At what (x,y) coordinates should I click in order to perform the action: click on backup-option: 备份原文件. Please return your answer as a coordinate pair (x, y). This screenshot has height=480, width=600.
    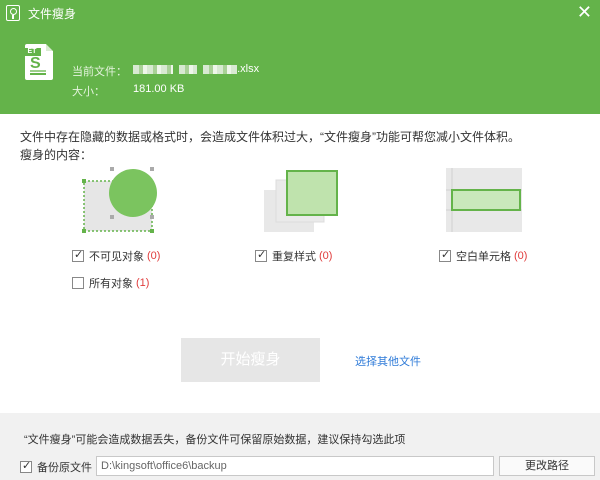
    Looking at the image, I should click on (56, 467).